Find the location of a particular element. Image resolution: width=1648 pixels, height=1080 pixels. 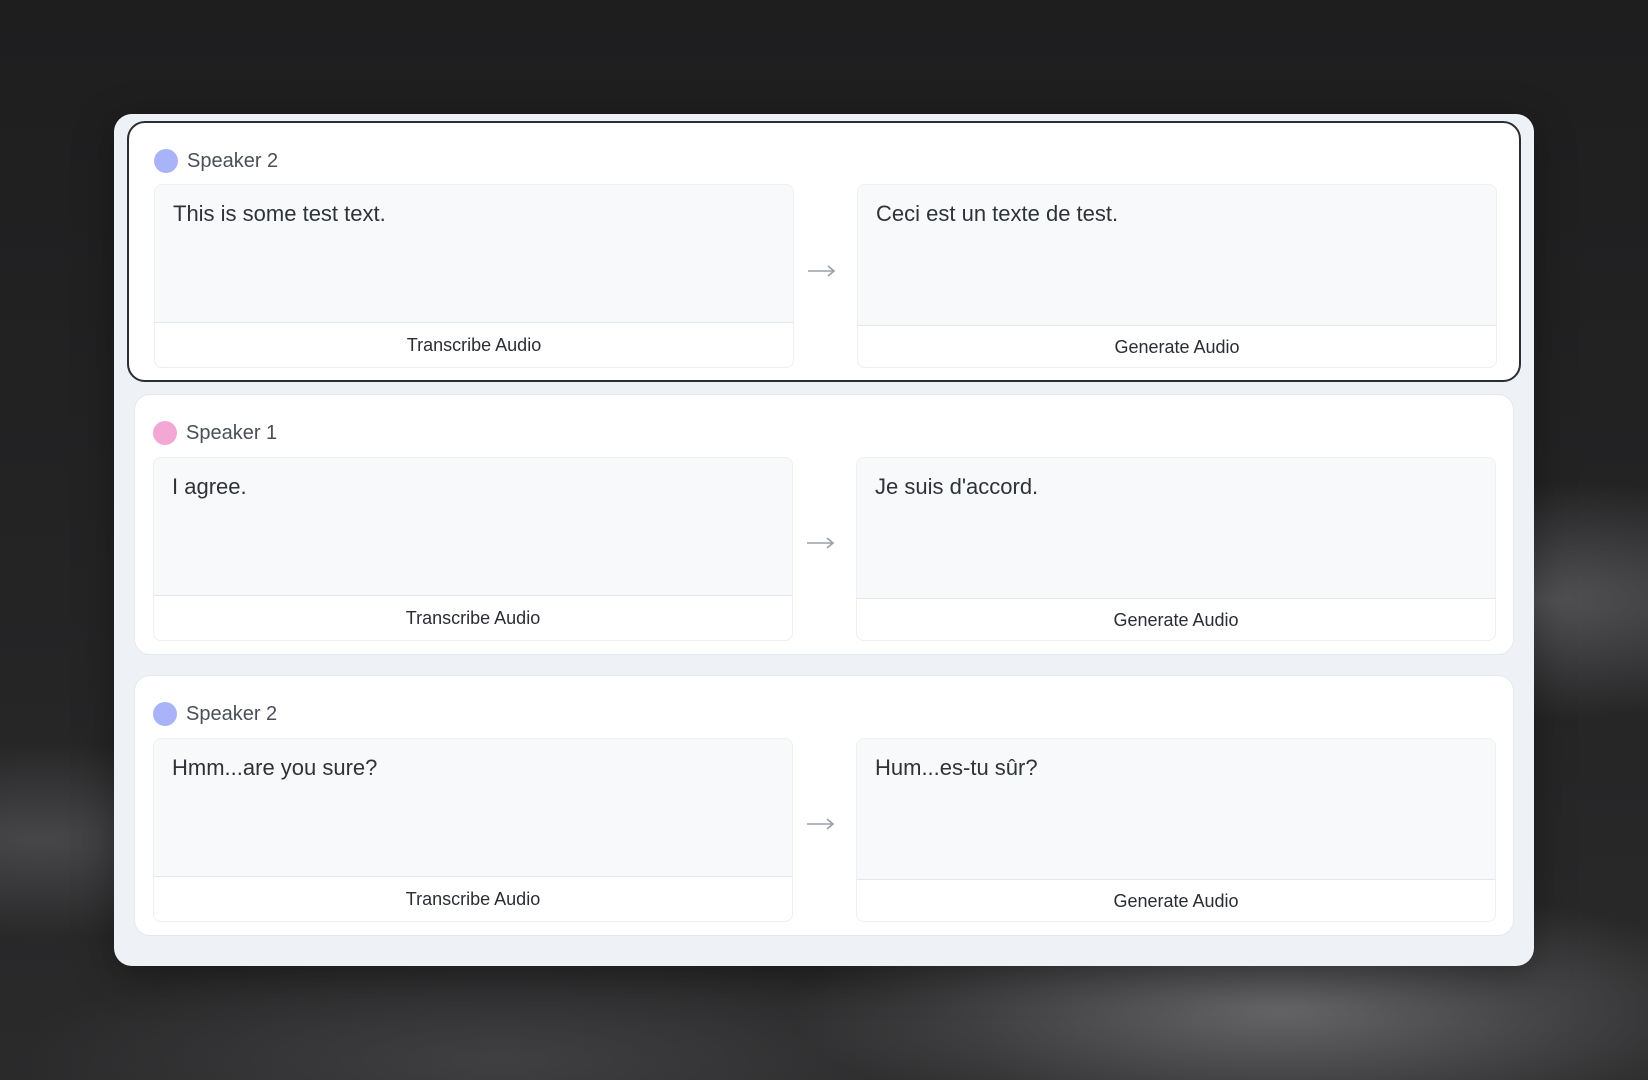

target-text-box: Je suis d'accord. Generate Audio is located at coordinates (1176, 549).